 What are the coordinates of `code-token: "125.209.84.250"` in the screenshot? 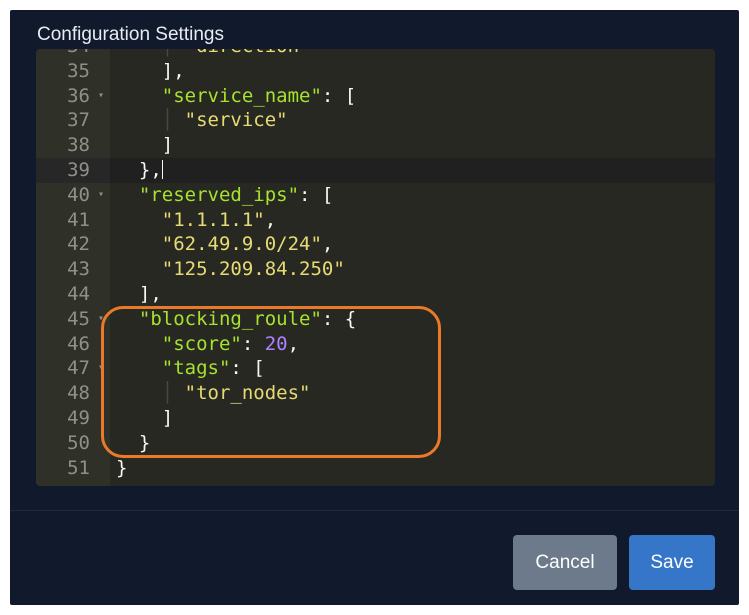 It's located at (253, 269).